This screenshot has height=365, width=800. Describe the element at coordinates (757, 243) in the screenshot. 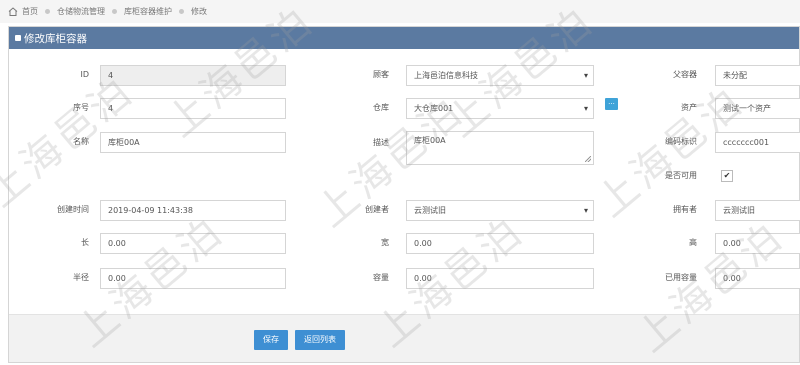

I see `height-input: 0.00` at that location.